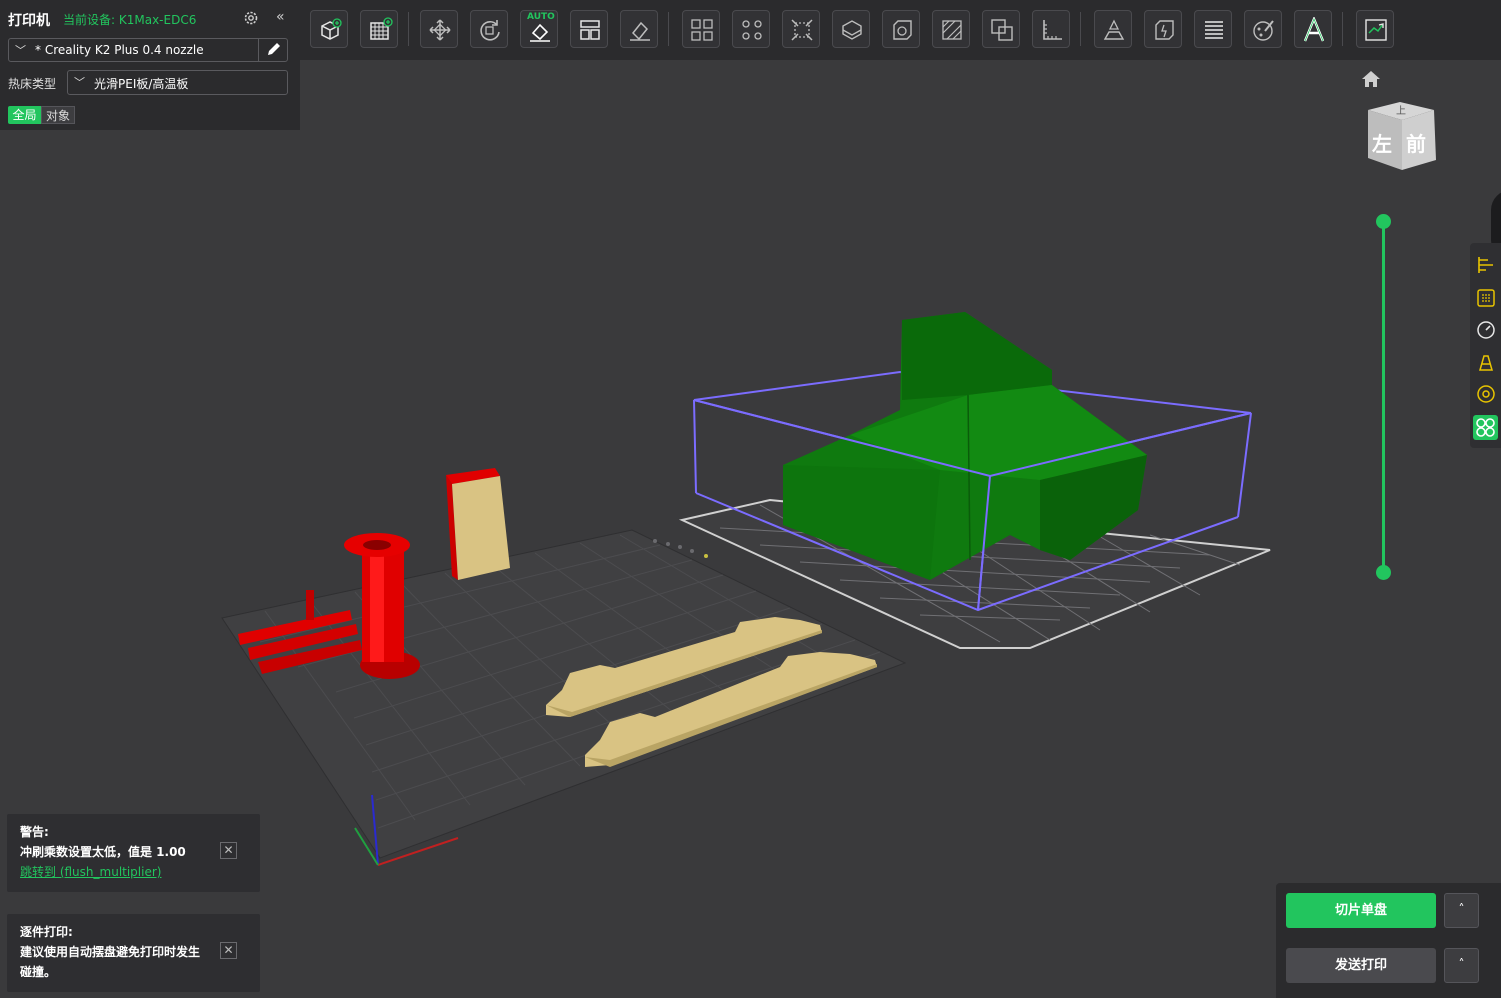  What do you see at coordinates (379, 29) in the screenshot?
I see `plate-grid-icon` at bounding box center [379, 29].